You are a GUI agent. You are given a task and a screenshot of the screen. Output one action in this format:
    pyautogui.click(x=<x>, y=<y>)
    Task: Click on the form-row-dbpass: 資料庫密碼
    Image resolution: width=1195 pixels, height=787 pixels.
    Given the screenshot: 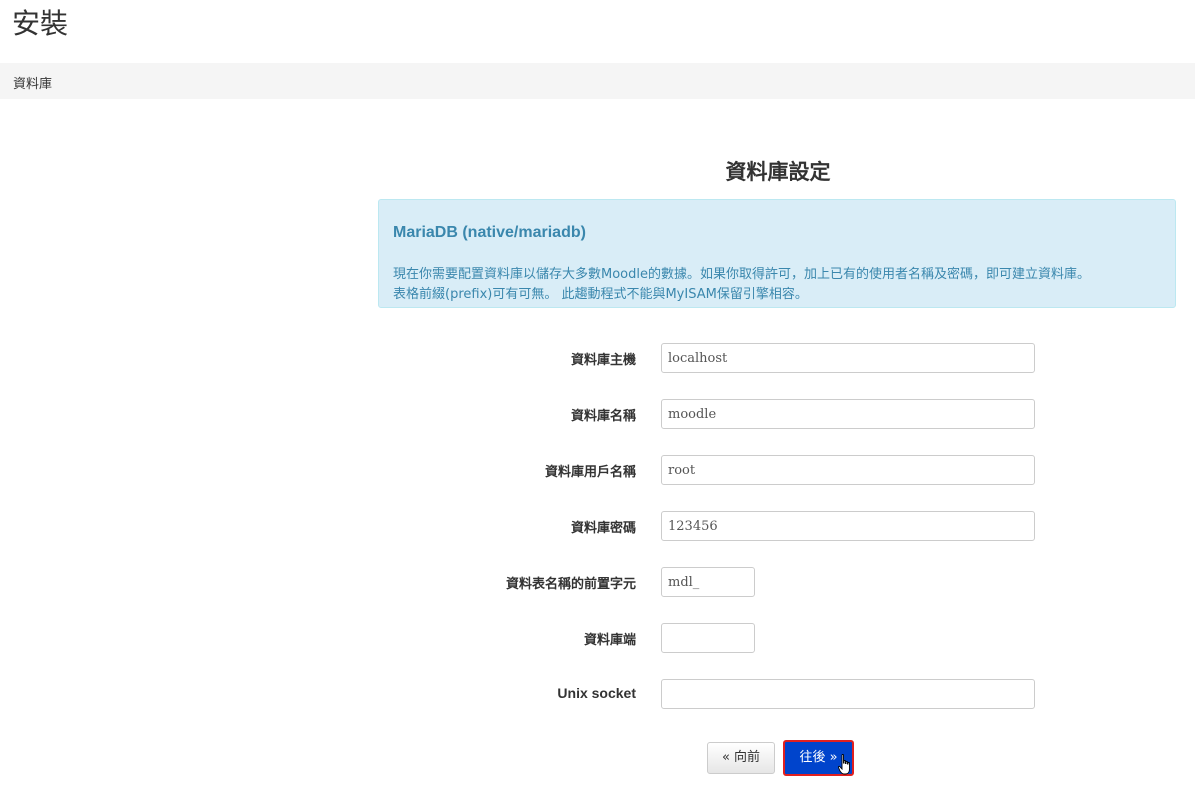 What is the action you would take?
    pyautogui.click(x=778, y=526)
    